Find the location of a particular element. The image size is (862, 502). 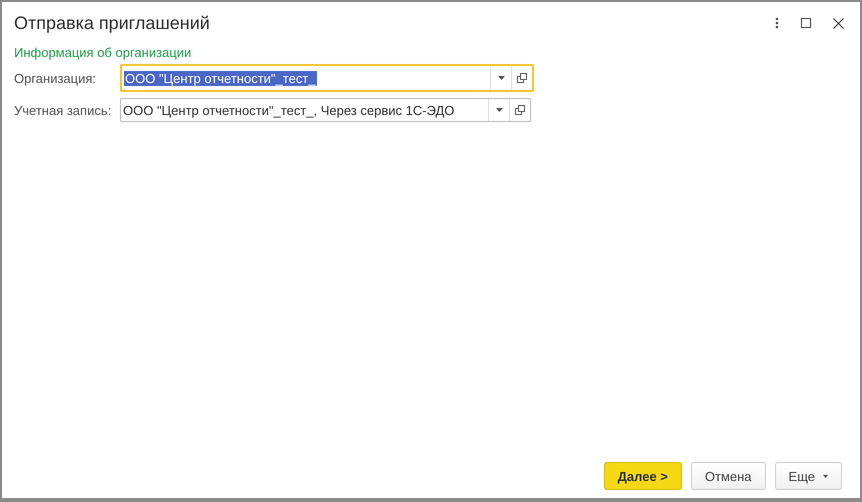

maximize-icon is located at coordinates (806, 23).